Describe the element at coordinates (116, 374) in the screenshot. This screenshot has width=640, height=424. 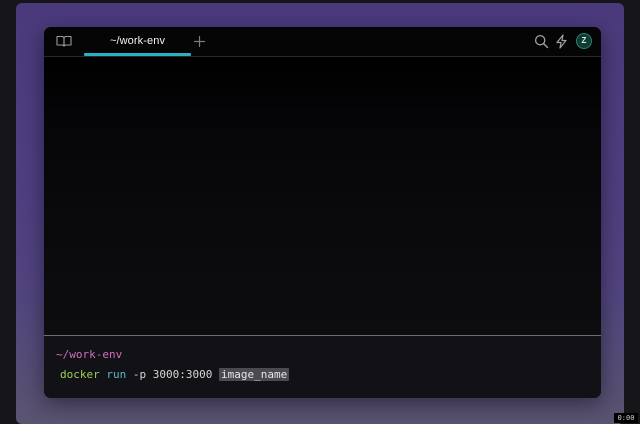
I see `command-subcommand: run` at that location.